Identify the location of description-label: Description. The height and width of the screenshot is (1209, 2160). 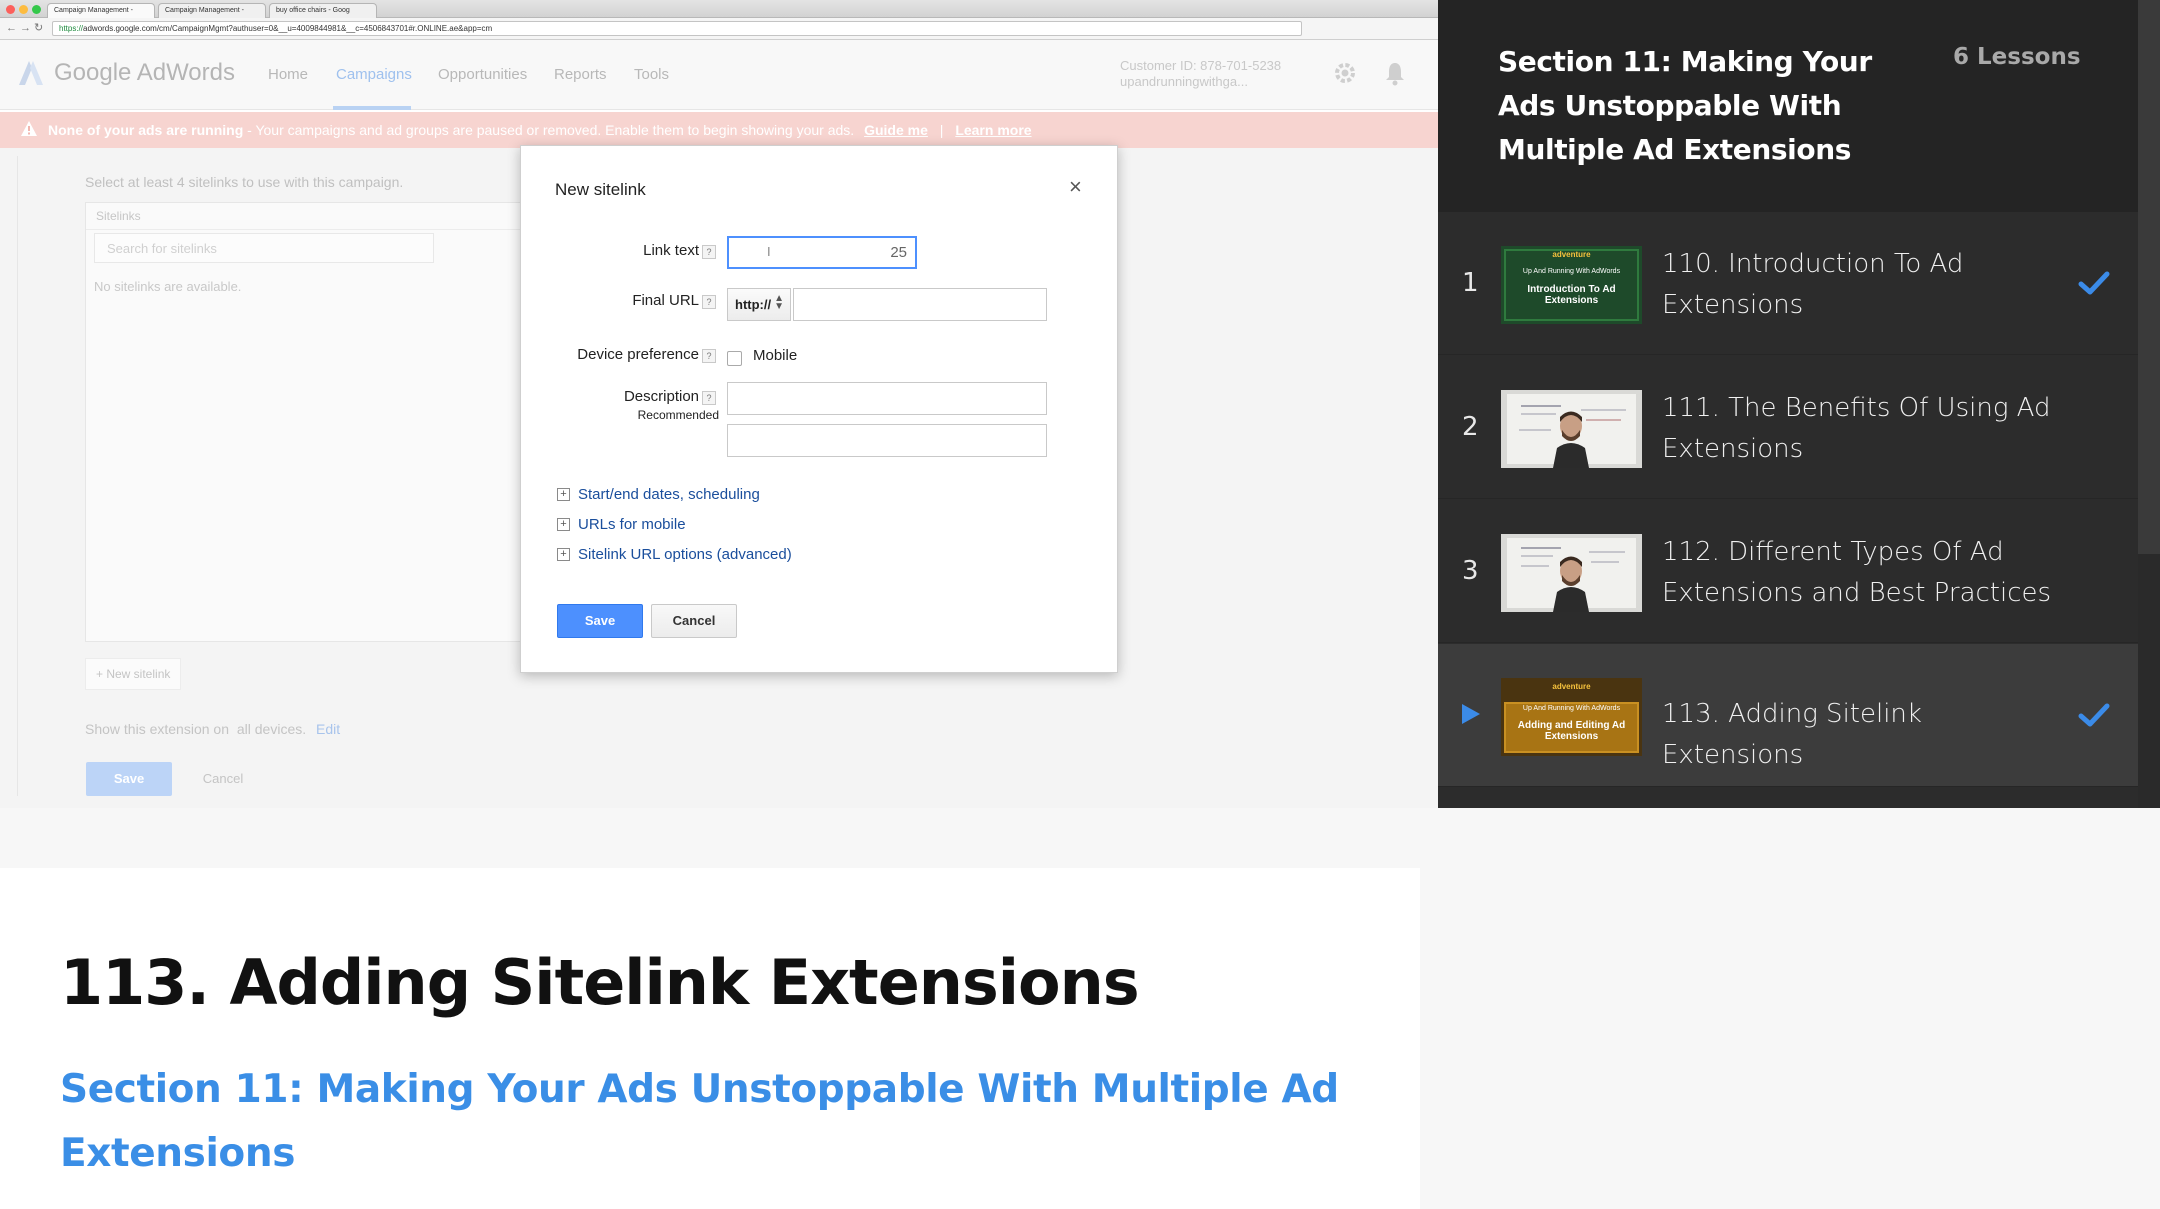
(661, 396).